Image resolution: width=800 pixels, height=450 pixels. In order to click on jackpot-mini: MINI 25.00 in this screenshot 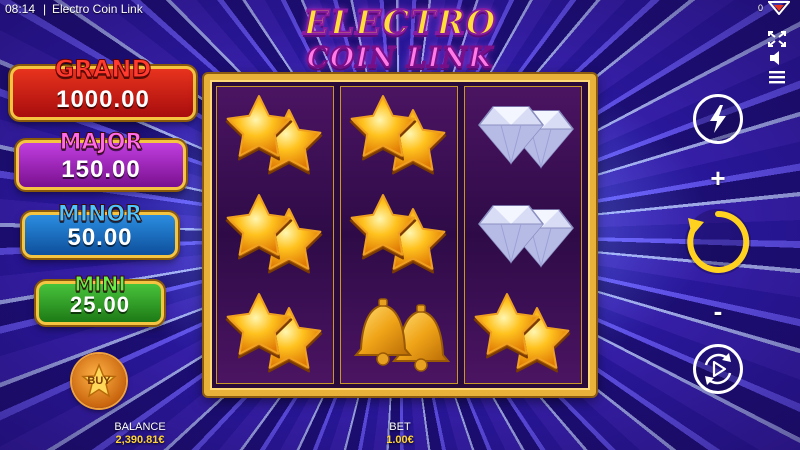, I will do `click(100, 298)`.